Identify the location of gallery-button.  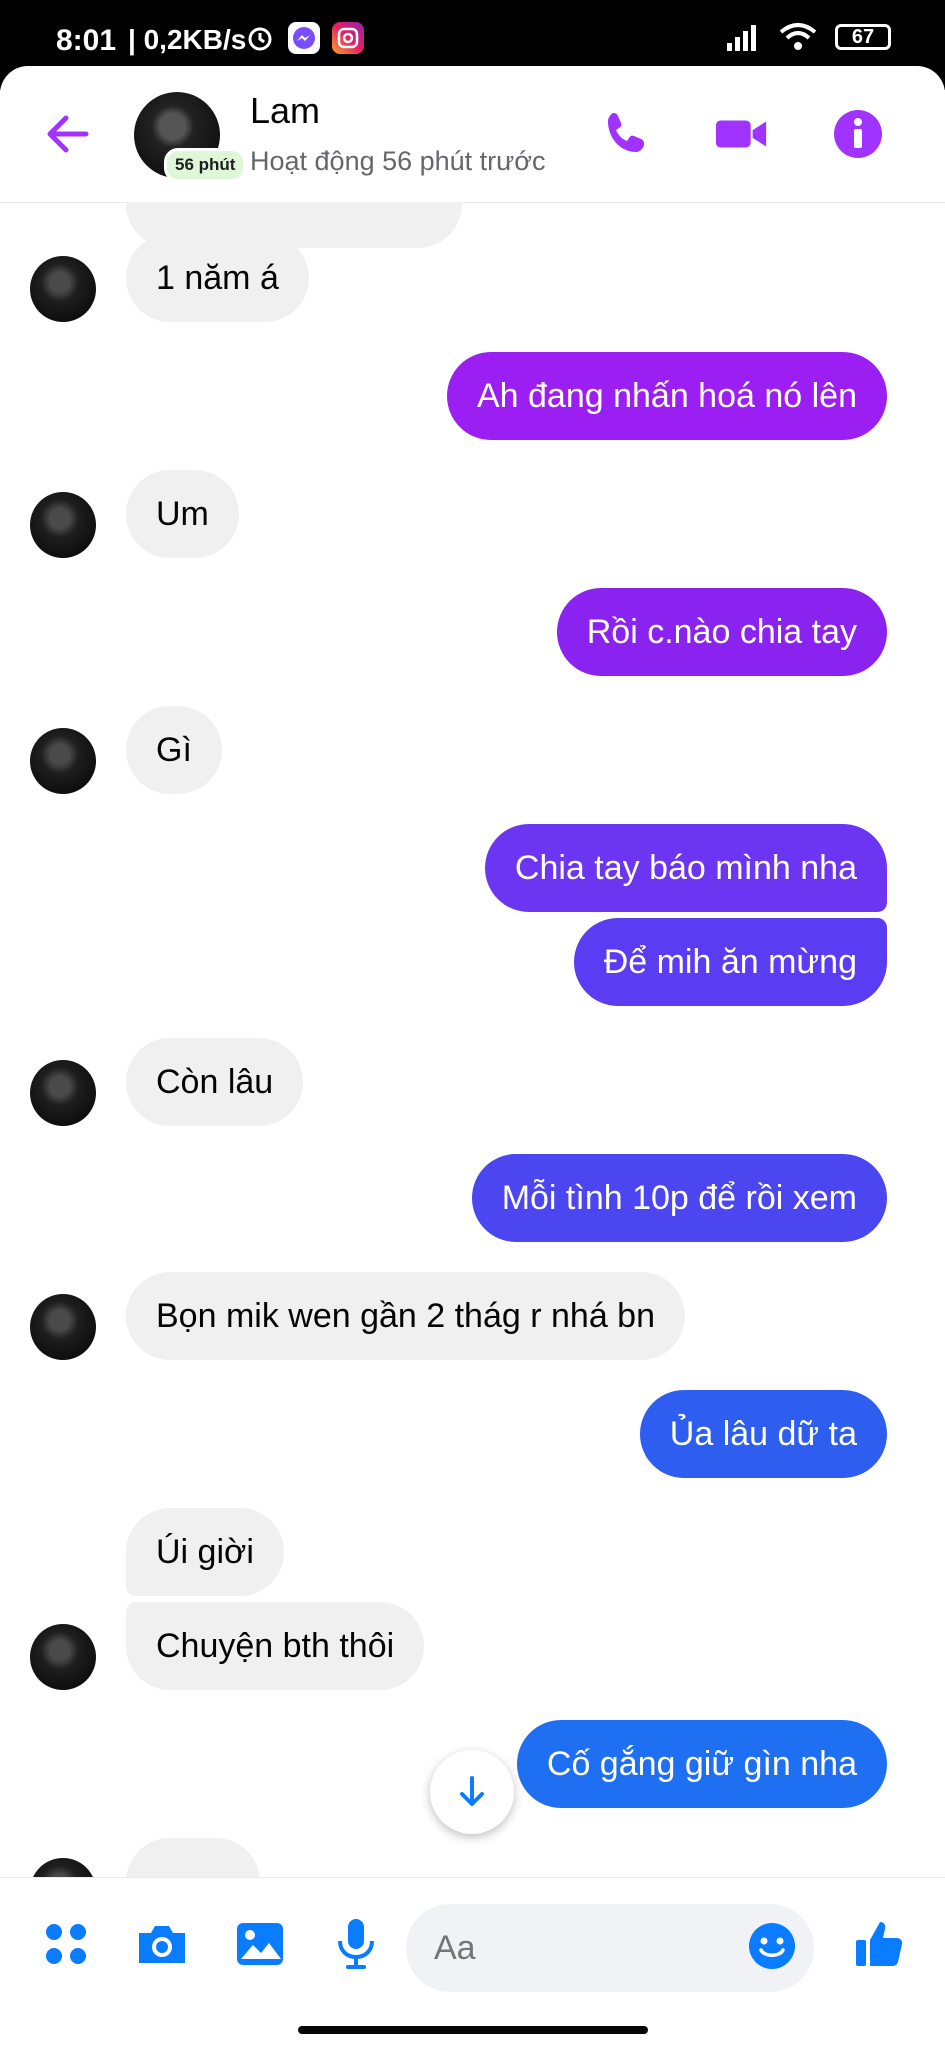
(260, 1944).